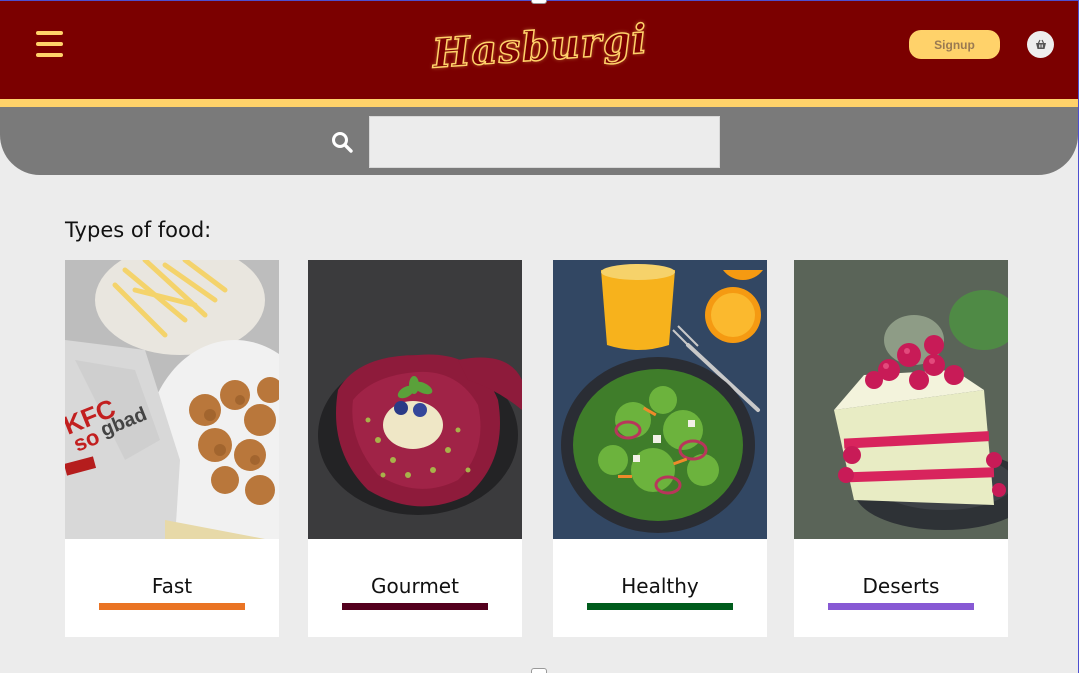  What do you see at coordinates (660, 399) in the screenshot?
I see `salad-bowl-with-orange-juice-photo` at bounding box center [660, 399].